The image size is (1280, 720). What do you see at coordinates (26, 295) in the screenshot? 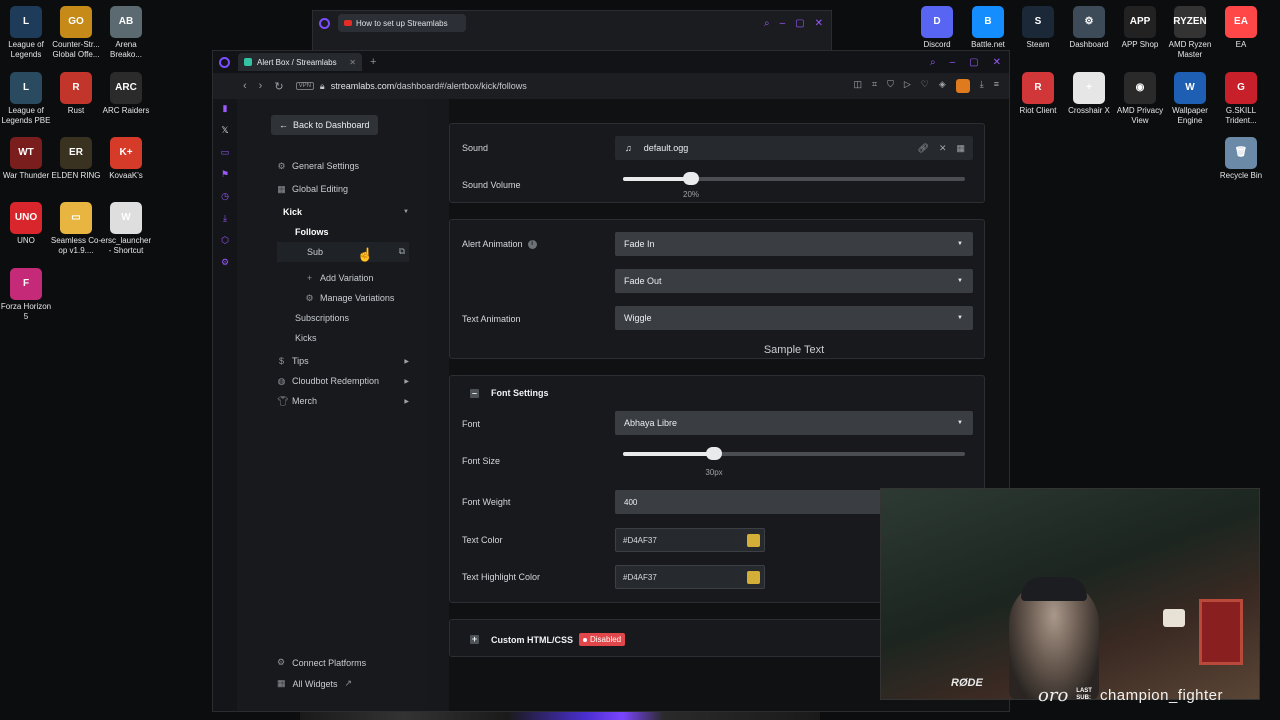
I see `desktop-icon-forza-horizon-5: F Forza Horizon 5` at bounding box center [26, 295].